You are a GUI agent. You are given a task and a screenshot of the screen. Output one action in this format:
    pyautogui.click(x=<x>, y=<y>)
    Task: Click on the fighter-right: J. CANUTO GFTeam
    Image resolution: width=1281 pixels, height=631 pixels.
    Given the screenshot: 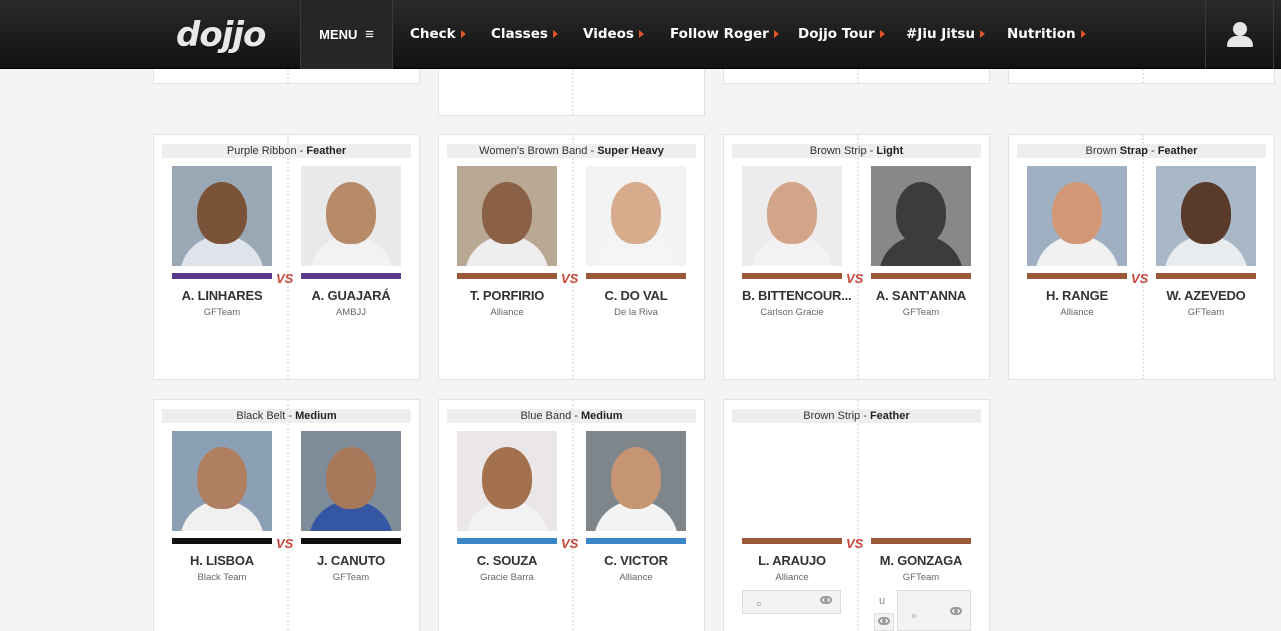 What is the action you would take?
    pyautogui.click(x=351, y=507)
    